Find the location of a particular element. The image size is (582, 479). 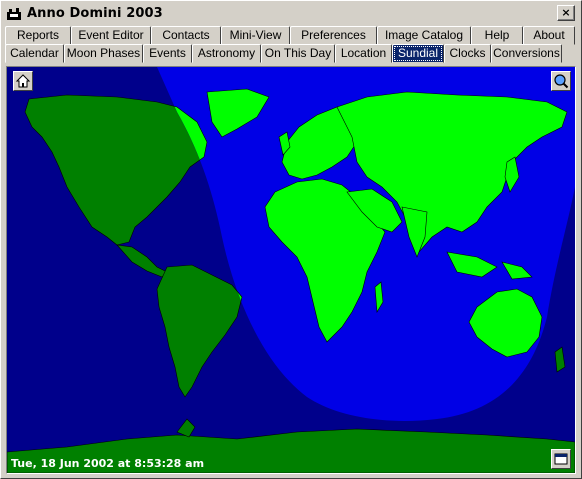

home-button is located at coordinates (23, 81).